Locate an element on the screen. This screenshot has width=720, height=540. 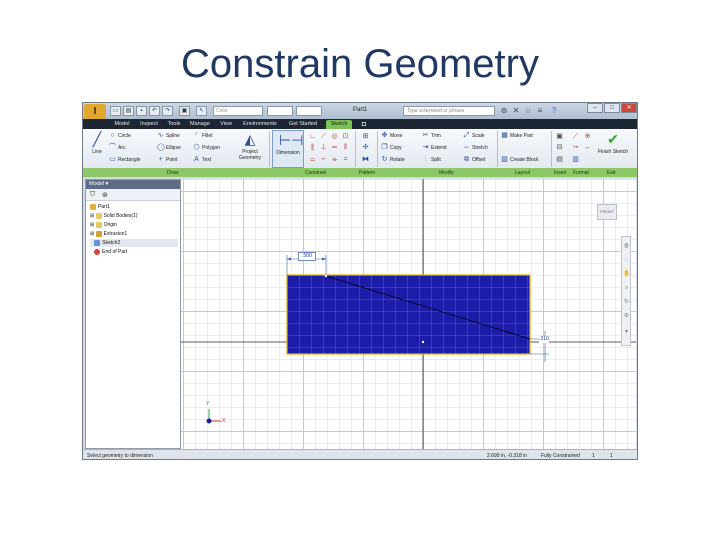
horizontal-icon: ═ is located at coordinates (334, 148).